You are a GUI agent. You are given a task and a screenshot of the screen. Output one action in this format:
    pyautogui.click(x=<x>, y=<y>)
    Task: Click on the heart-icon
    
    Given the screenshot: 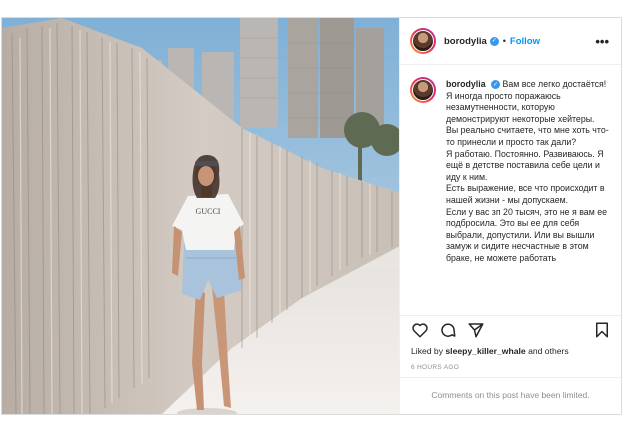 What is the action you would take?
    pyautogui.click(x=420, y=330)
    